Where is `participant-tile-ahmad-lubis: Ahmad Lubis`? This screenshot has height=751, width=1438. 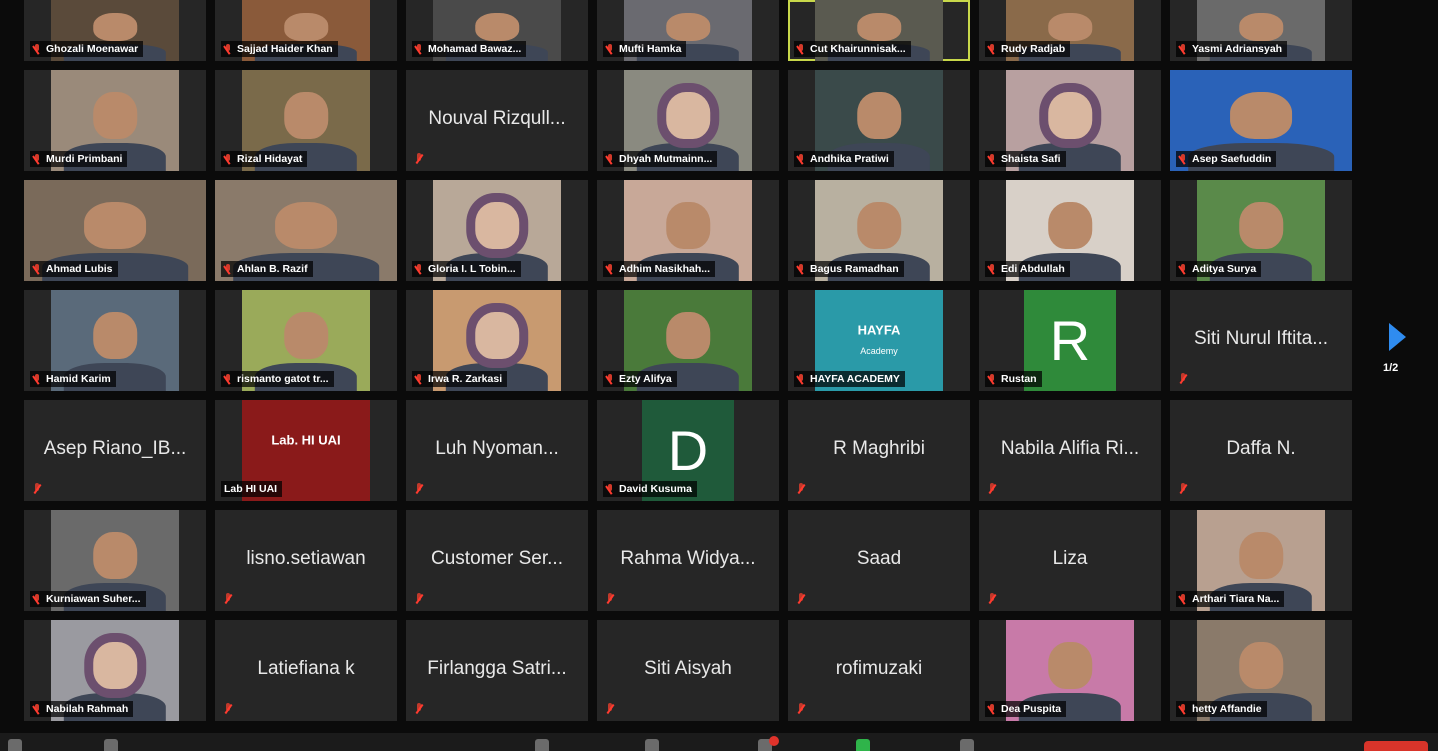 participant-tile-ahmad-lubis: Ahmad Lubis is located at coordinates (115, 230).